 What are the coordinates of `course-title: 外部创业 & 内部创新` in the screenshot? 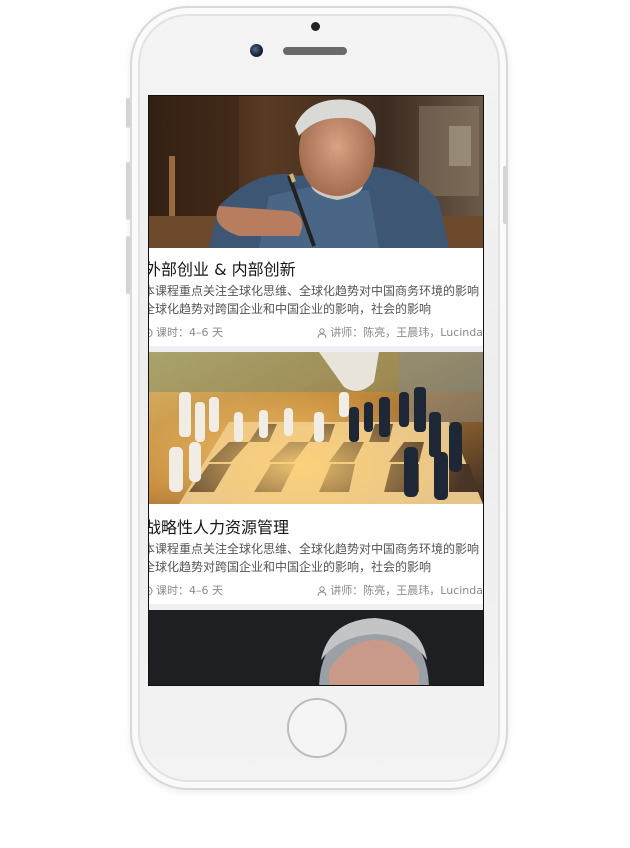 It's located at (222, 269).